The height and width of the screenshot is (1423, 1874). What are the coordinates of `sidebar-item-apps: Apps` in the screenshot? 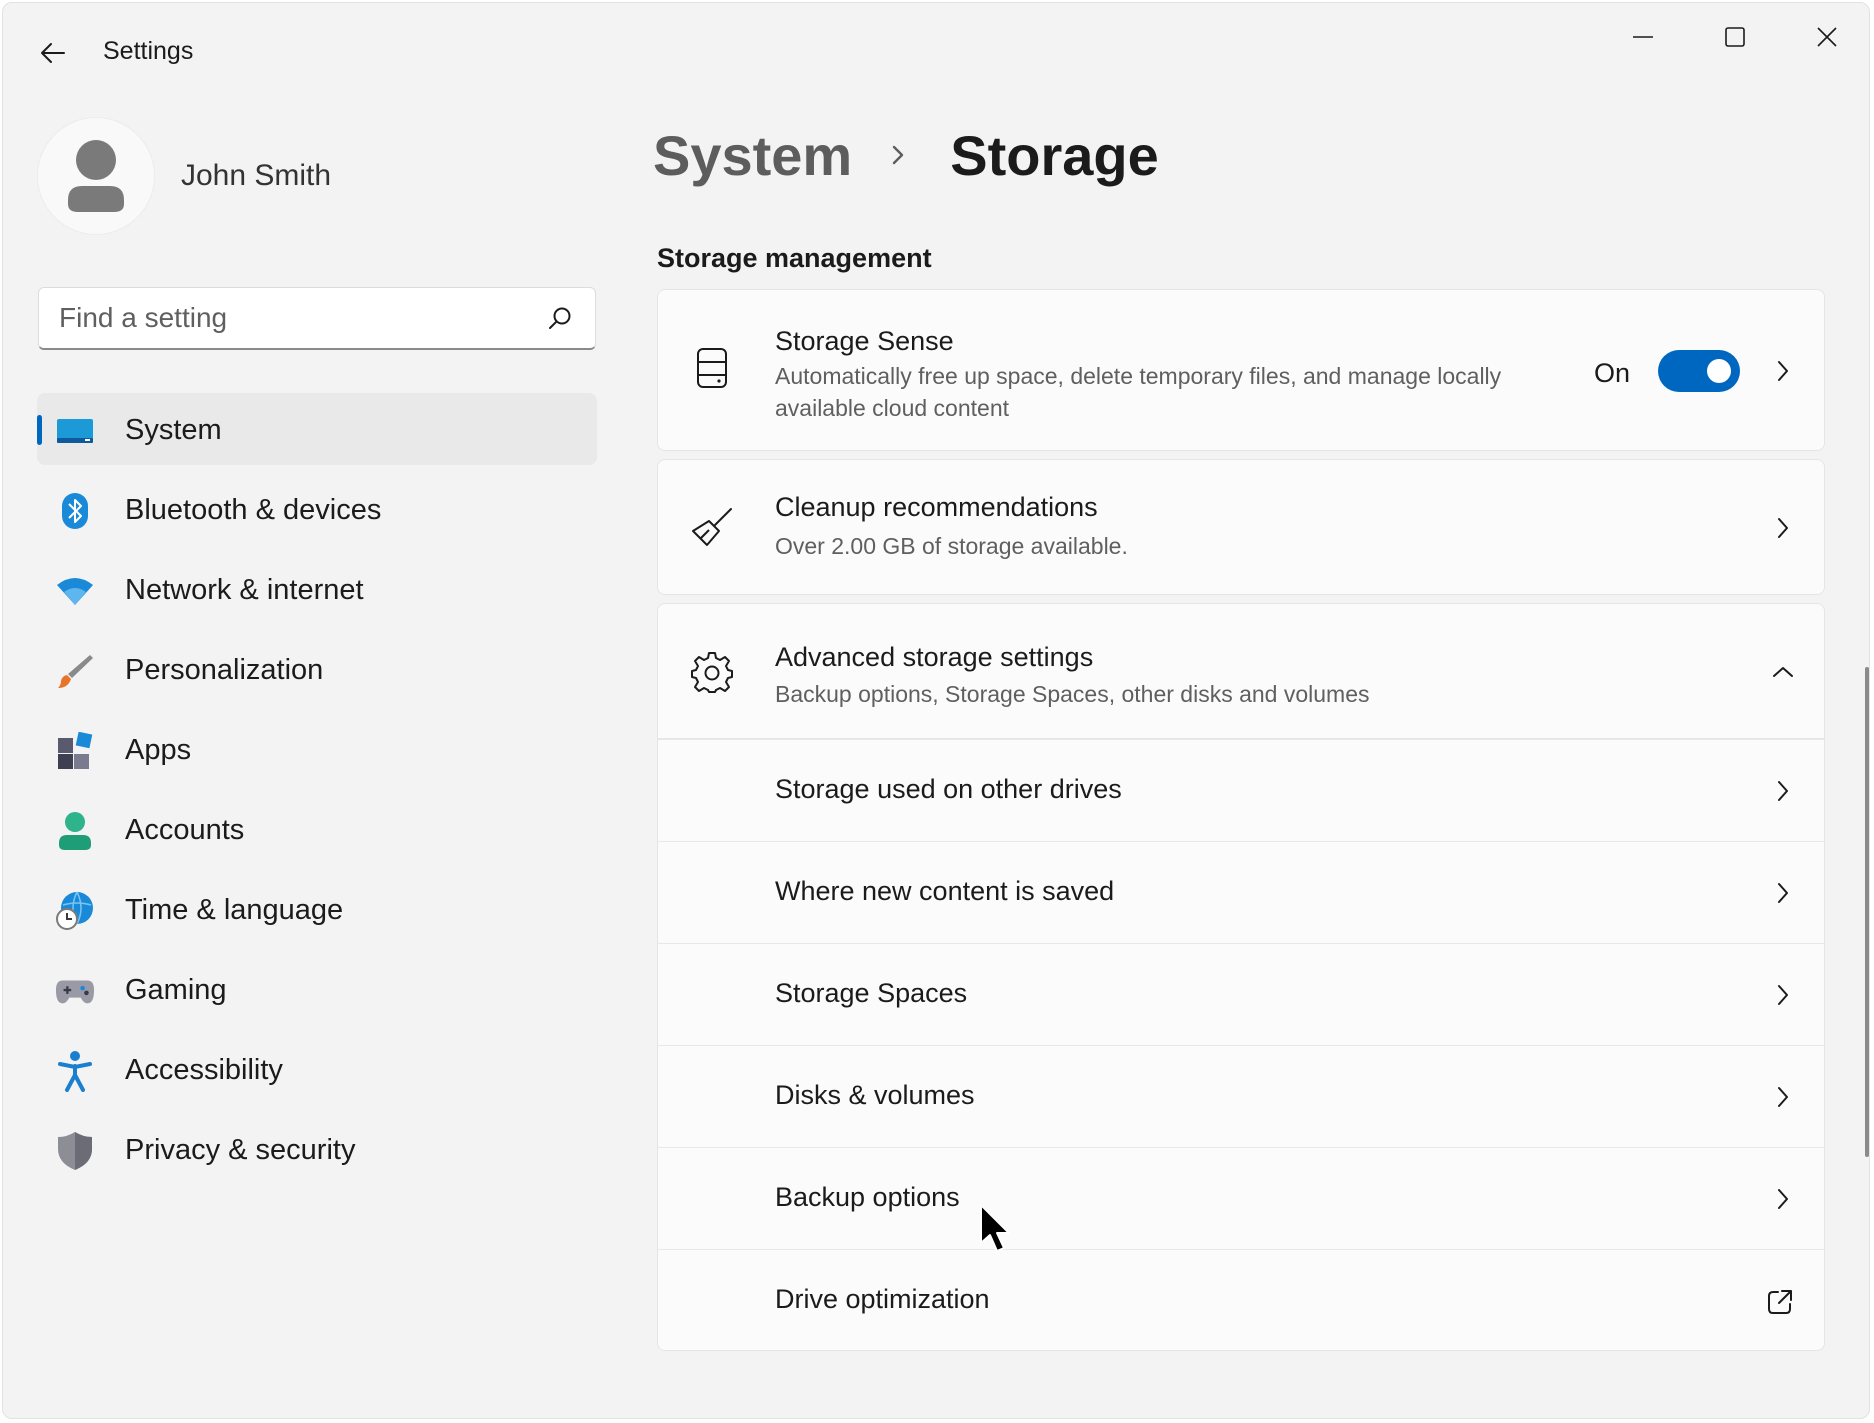 It's located at (317, 749).